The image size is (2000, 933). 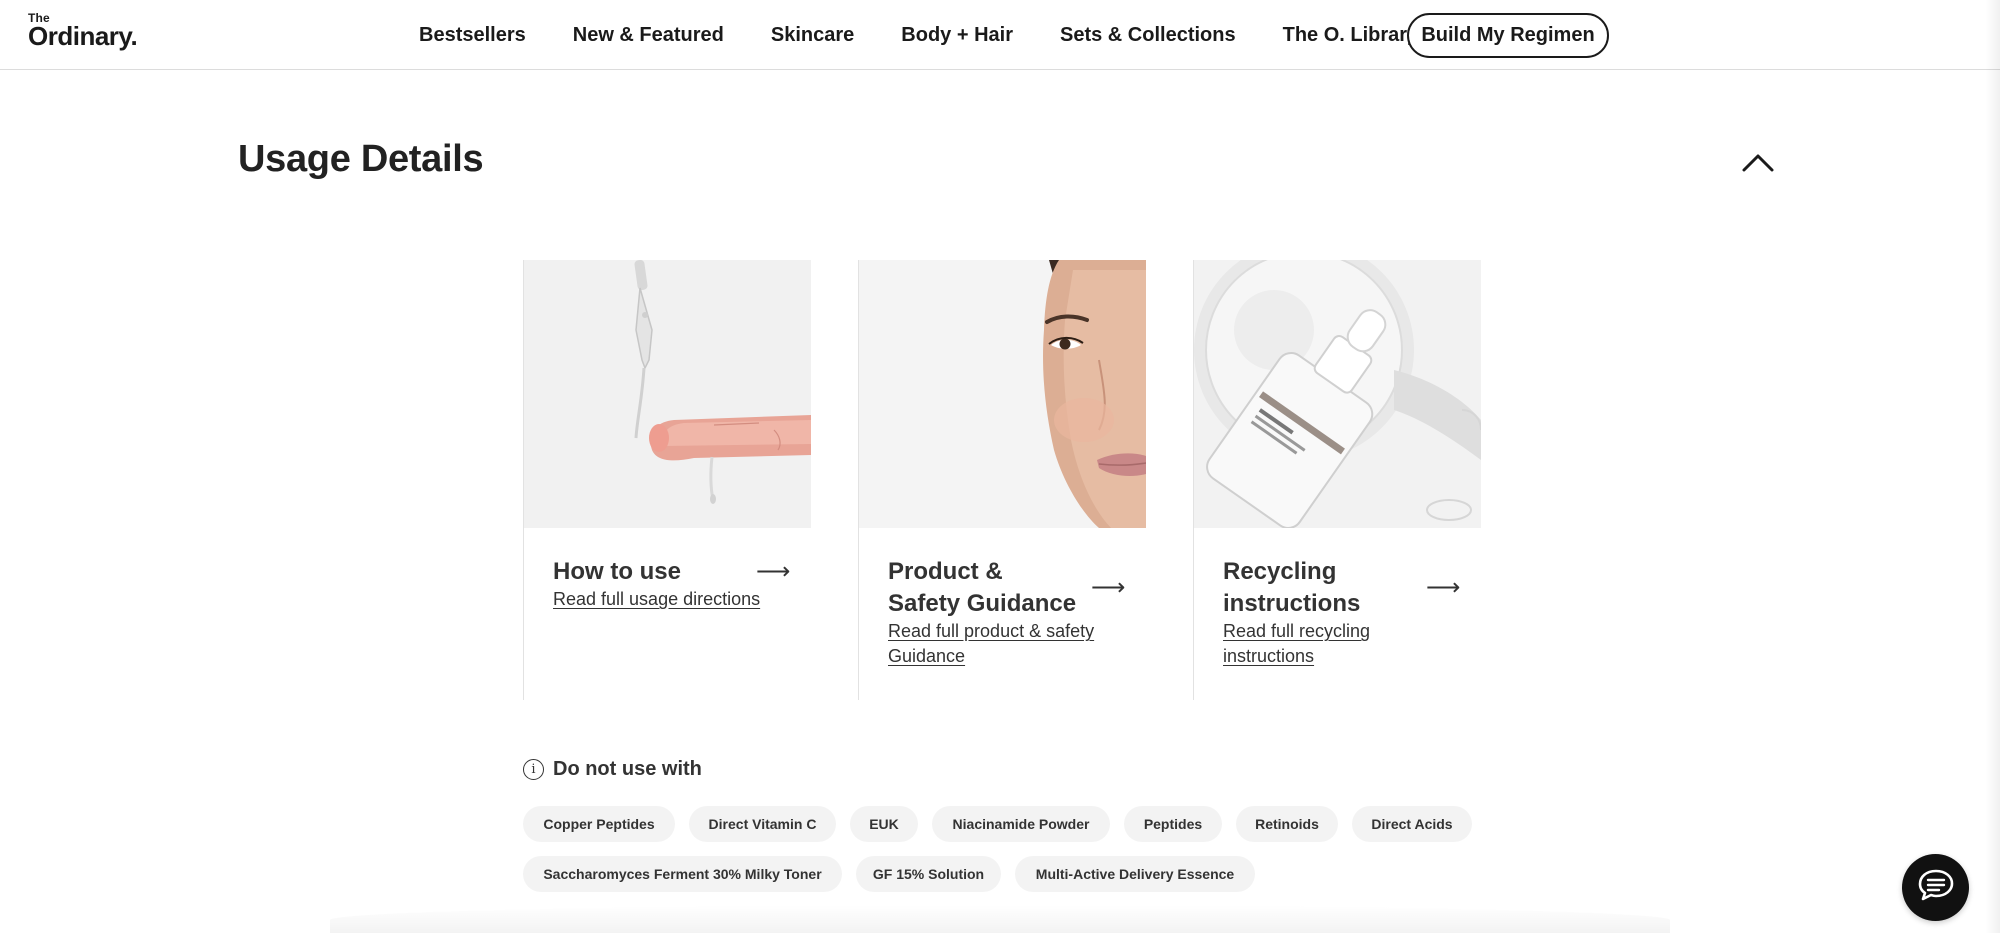 What do you see at coordinates (361, 159) in the screenshot?
I see `usage-details-title: Usage Details` at bounding box center [361, 159].